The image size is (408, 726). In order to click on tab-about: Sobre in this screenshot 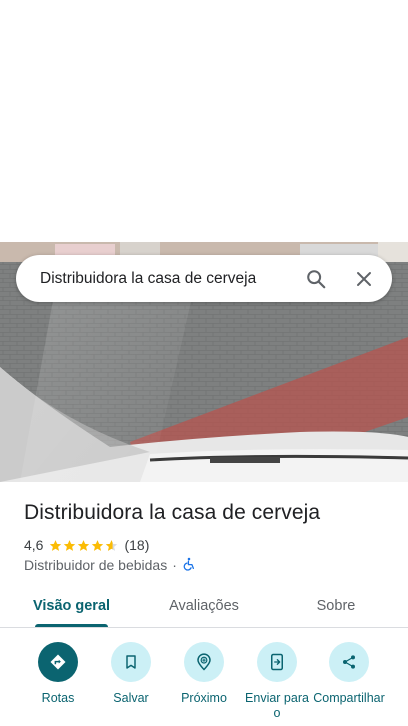, I will do `click(336, 605)`.